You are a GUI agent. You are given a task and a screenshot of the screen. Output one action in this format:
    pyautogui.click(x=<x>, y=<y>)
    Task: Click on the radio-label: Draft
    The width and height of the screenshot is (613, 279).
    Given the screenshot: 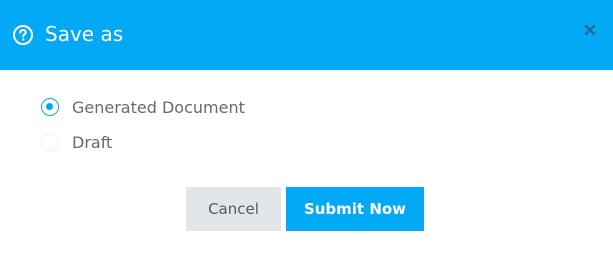 What is the action you would take?
    pyautogui.click(x=92, y=142)
    